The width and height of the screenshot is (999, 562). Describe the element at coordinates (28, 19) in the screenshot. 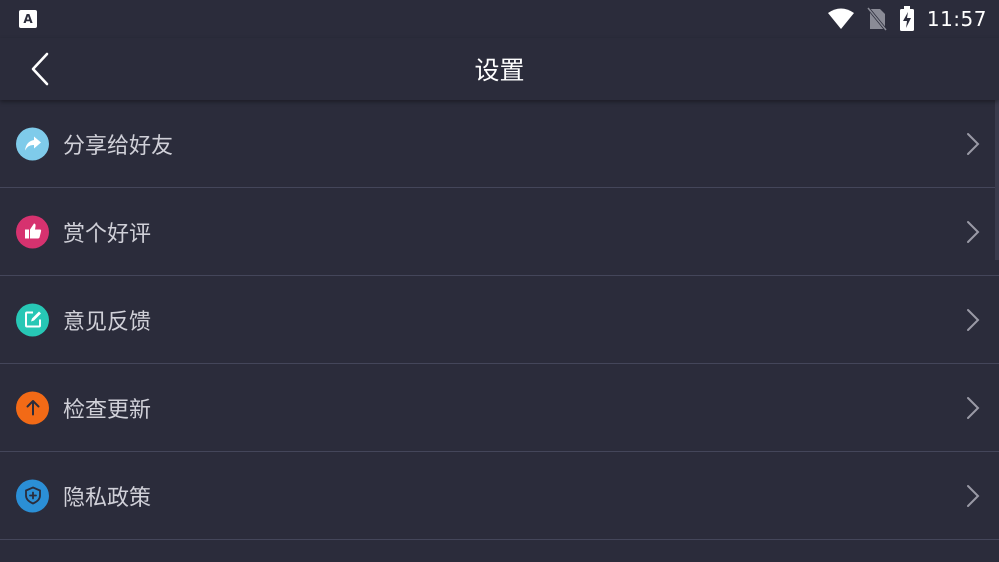

I see `app-notification-icon: A` at that location.